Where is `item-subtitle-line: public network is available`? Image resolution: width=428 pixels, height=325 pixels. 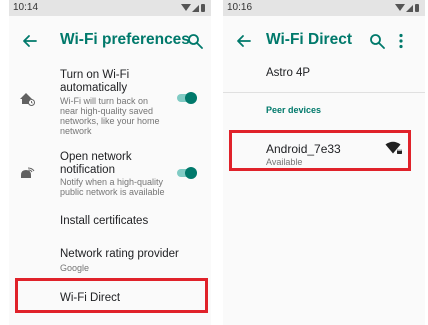
item-subtitle-line: public network is available is located at coordinates (112, 192).